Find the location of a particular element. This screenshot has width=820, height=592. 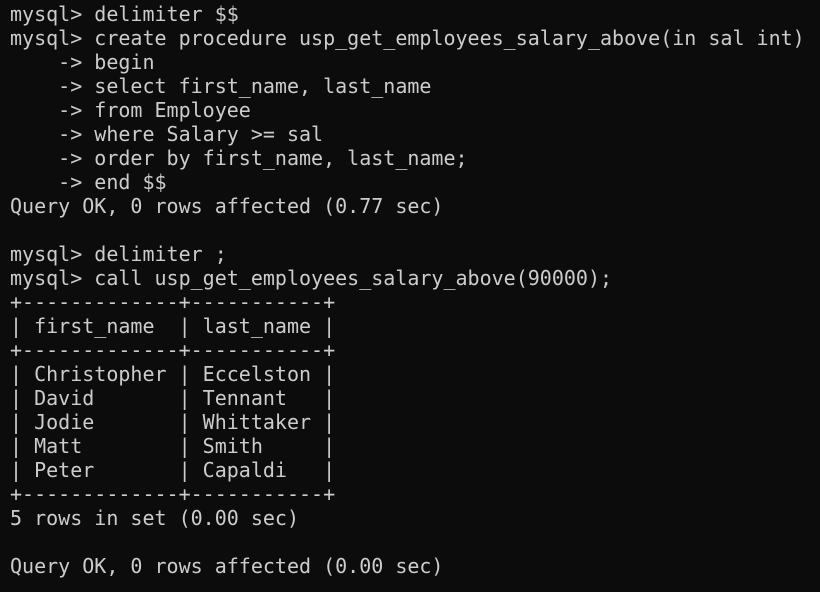

table-row: | Matt | Smith | is located at coordinates (173, 446).